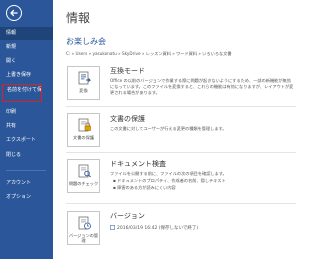 This screenshot has height=259, width=320. What do you see at coordinates (84, 223) in the screenshot?
I see `versions-document-icon` at bounding box center [84, 223].